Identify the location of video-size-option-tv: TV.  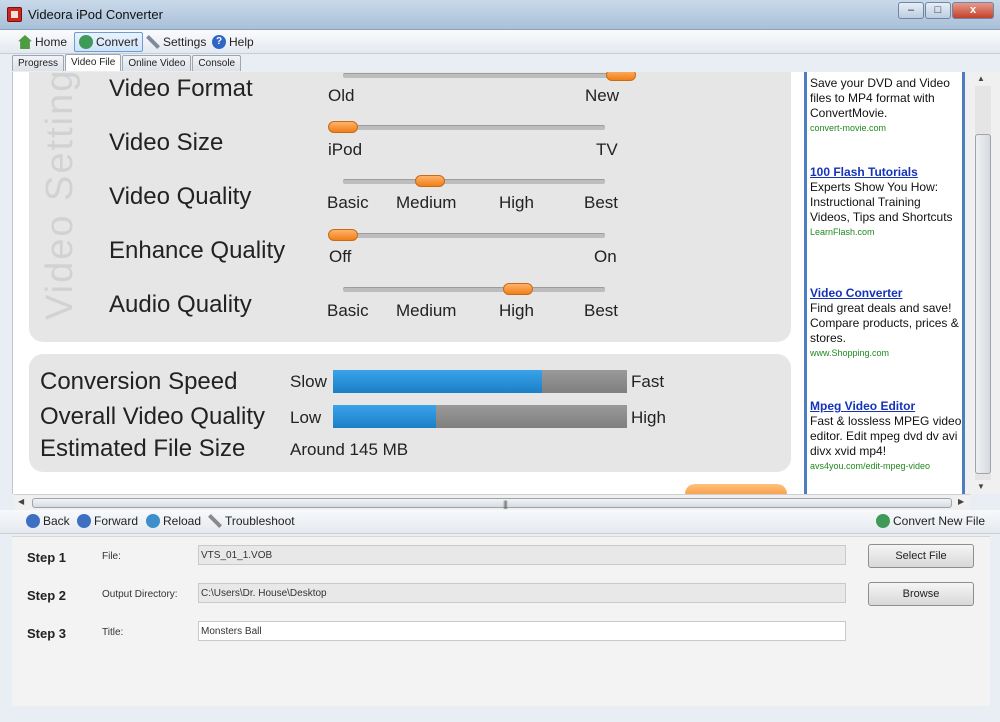
(607, 149).